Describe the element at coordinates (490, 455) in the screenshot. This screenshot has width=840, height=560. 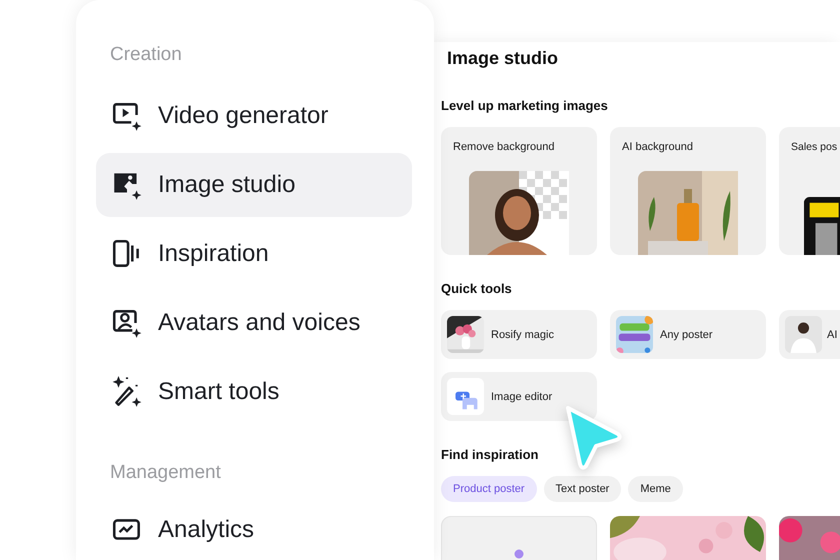
I see `section-heading: Find inspiration` at that location.